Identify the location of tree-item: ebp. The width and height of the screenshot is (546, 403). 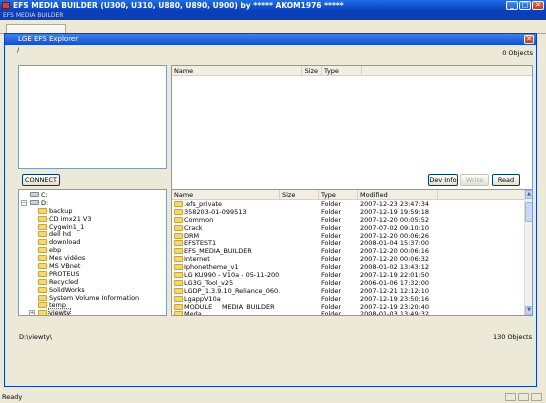
(92, 250).